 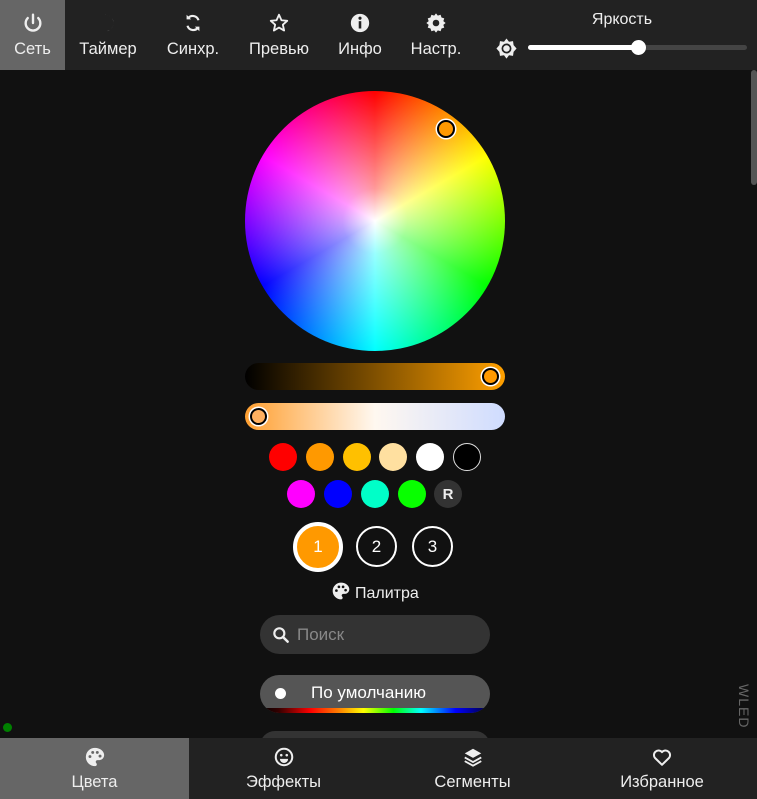 I want to click on tab-effects: Эффекты, so click(x=283, y=768).